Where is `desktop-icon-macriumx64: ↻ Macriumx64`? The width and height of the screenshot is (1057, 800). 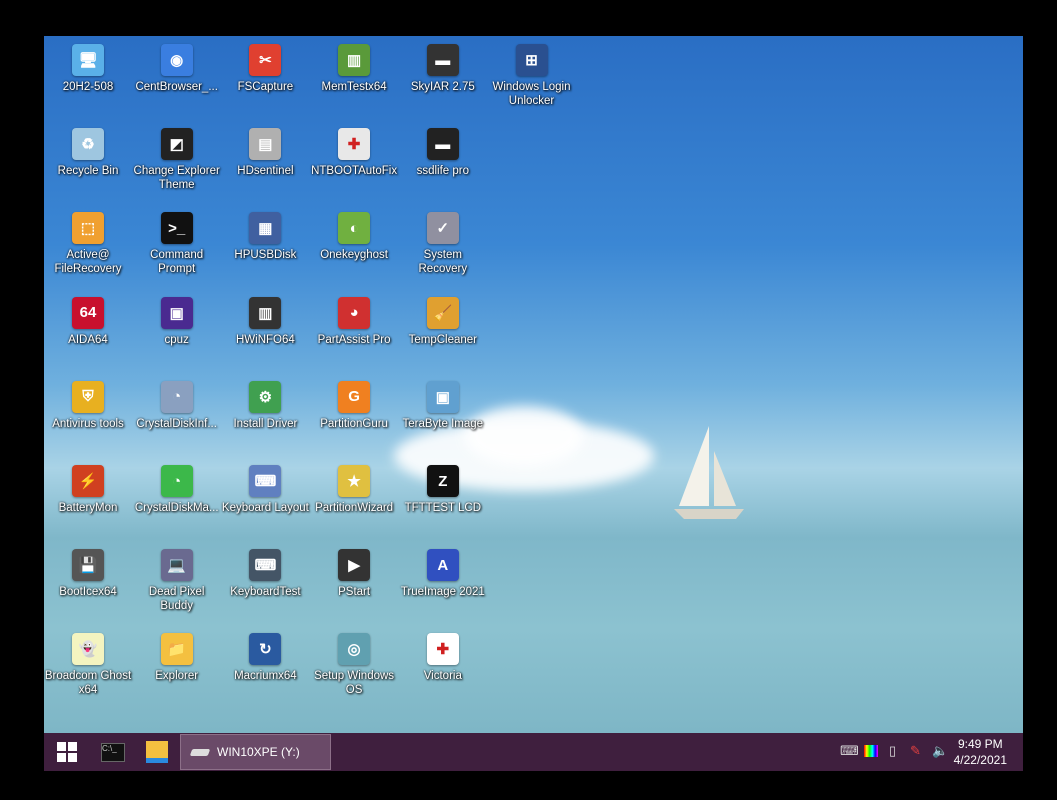 desktop-icon-macriumx64: ↻ Macriumx64 is located at coordinates (265, 655).